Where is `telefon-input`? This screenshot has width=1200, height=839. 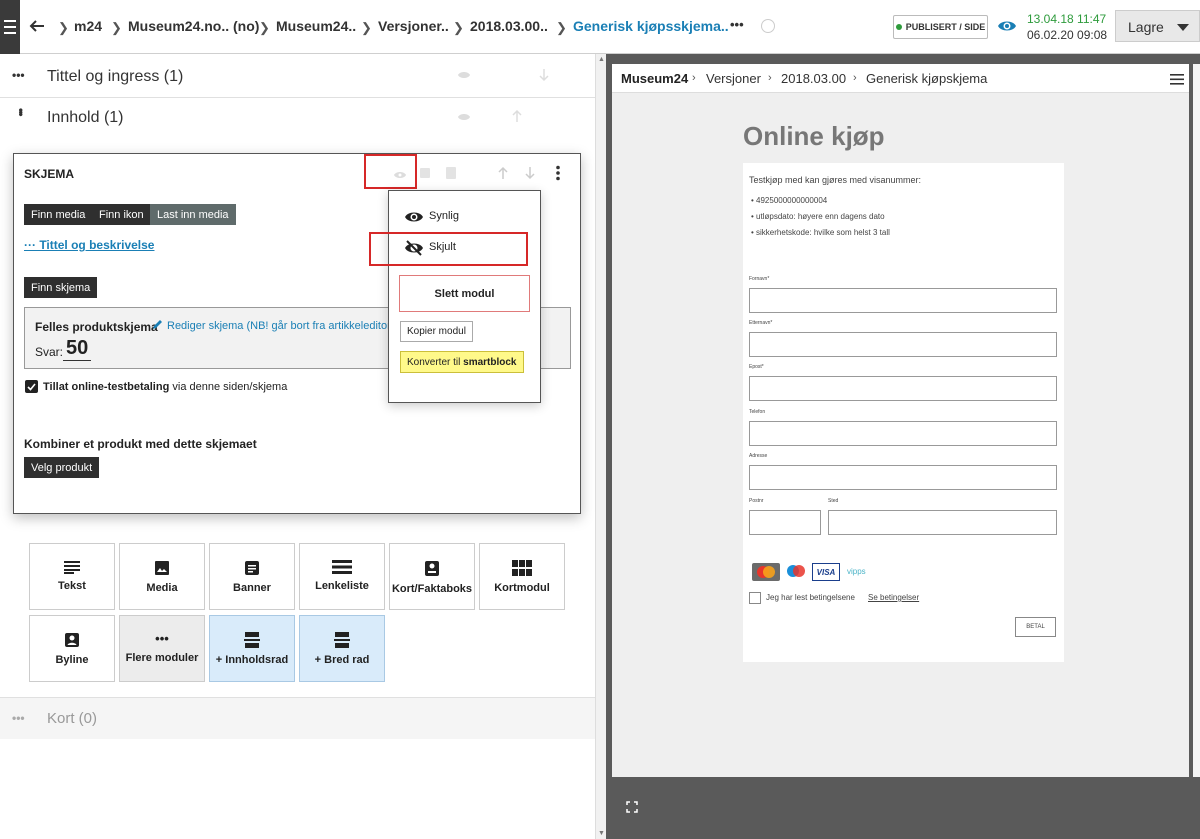 telefon-input is located at coordinates (903, 433).